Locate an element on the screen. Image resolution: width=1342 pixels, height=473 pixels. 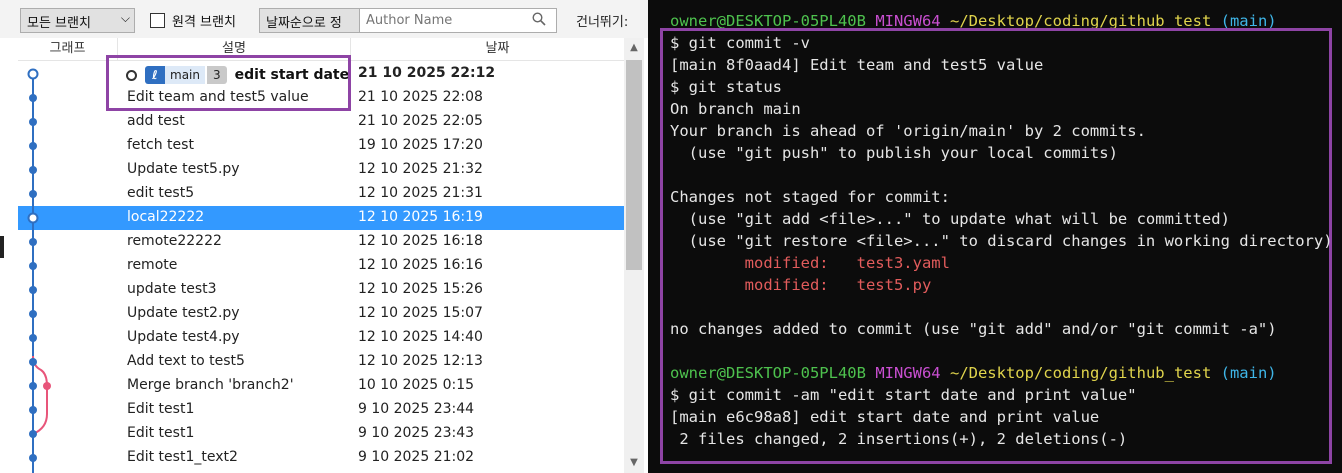
vertical-scrollbar: ▲ ▼ is located at coordinates (634, 255).